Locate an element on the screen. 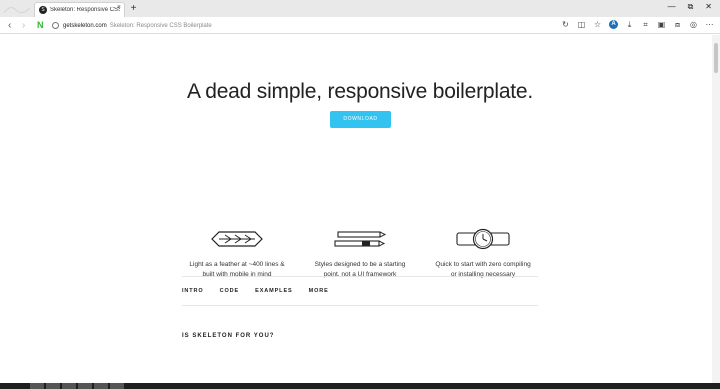 Image resolution: width=720 pixels, height=389 pixels. browser-tab: S Skeleton: Responsive CSS × is located at coordinates (79, 9).